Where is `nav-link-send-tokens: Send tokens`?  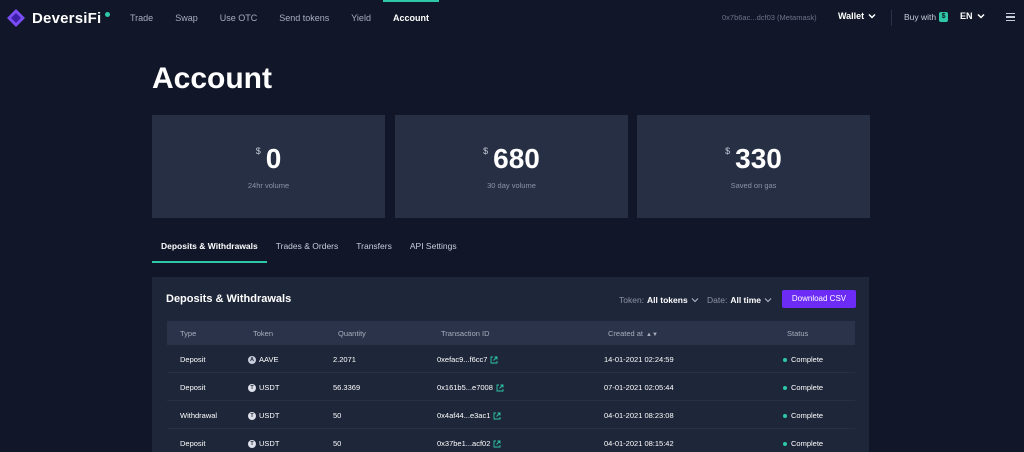
nav-link-send-tokens: Send tokens is located at coordinates (304, 18).